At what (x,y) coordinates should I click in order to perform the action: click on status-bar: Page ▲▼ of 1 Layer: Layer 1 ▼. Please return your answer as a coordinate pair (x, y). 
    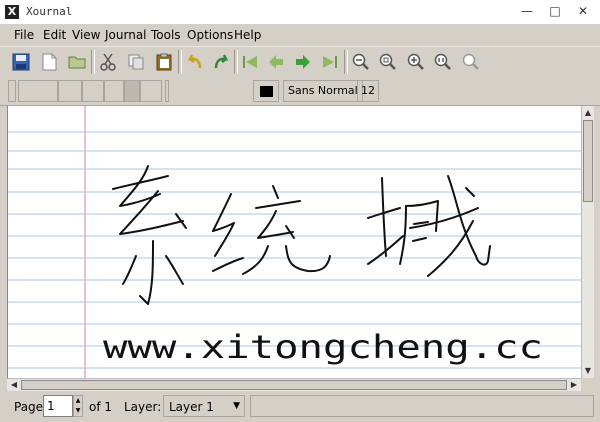
    Looking at the image, I should click on (300, 406).